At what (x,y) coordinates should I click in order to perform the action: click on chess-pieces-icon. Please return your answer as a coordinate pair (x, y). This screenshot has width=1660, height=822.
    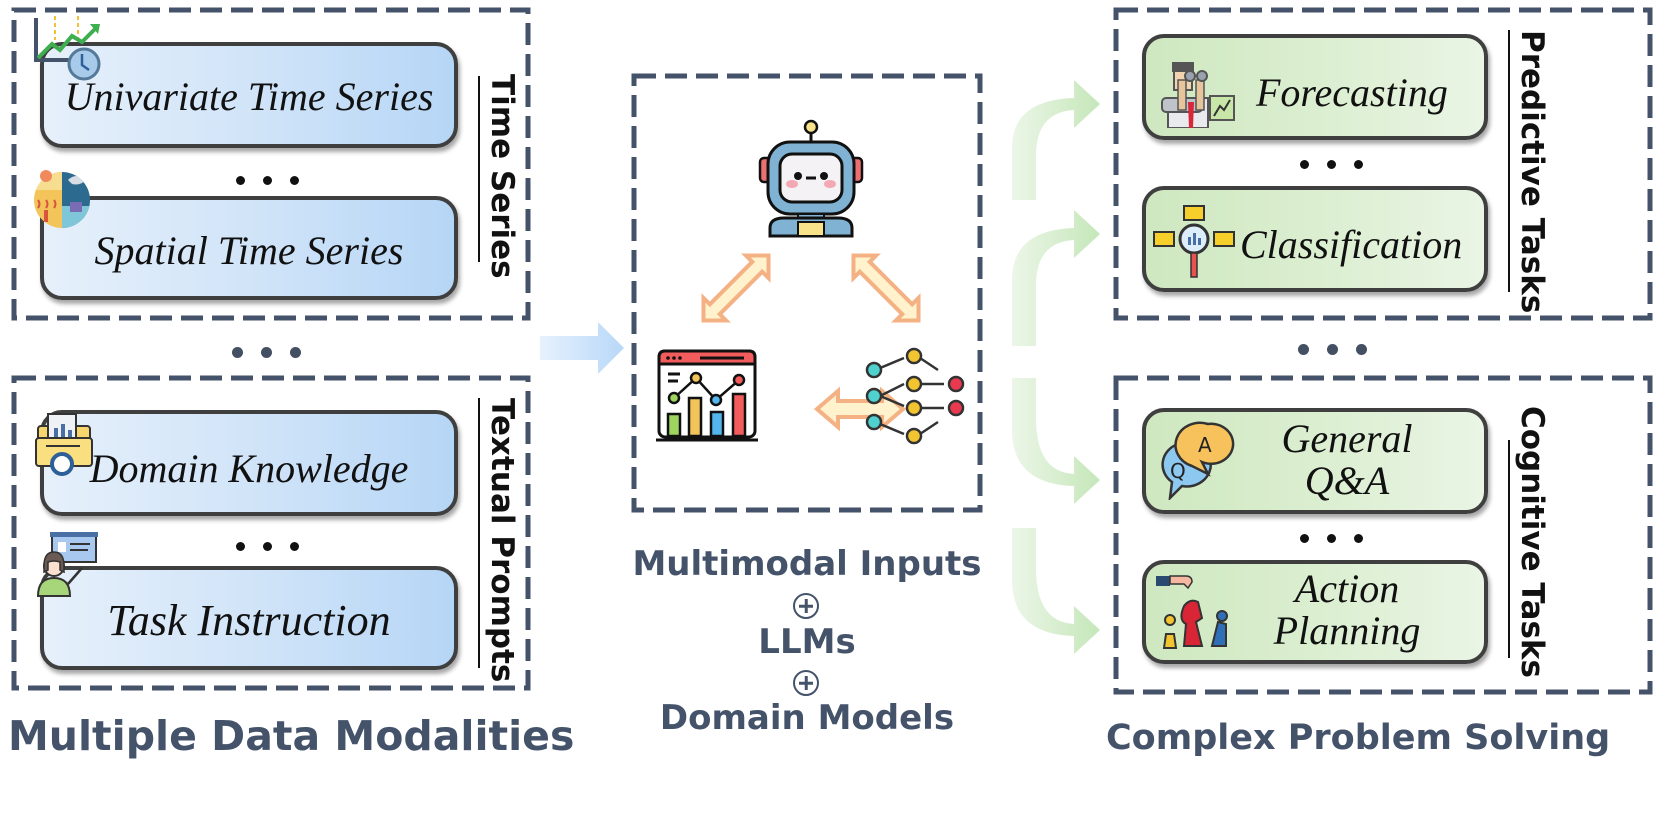
    Looking at the image, I should click on (1192, 612).